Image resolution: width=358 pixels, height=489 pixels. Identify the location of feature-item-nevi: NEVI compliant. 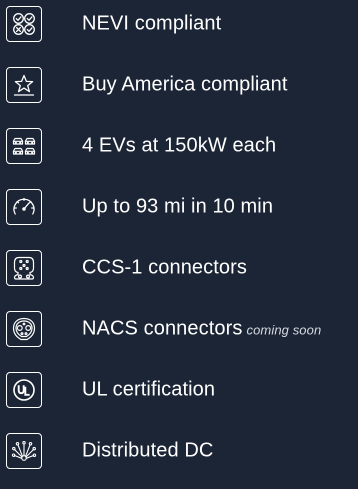
(179, 24).